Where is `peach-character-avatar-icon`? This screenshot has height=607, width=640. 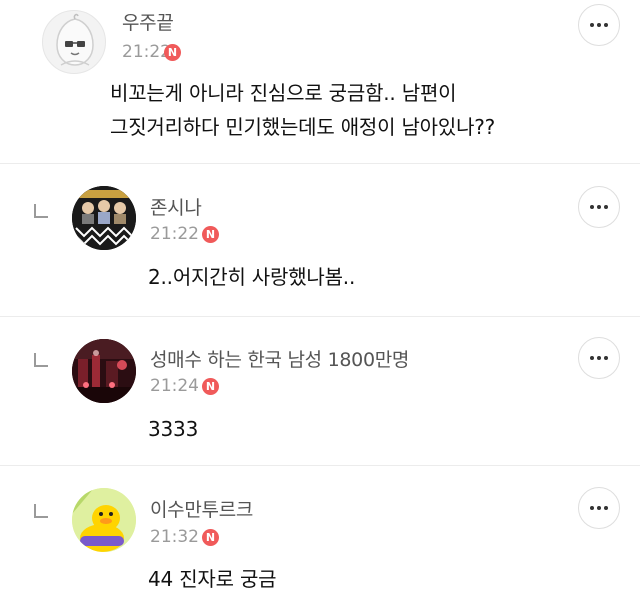 peach-character-avatar-icon is located at coordinates (75, 39).